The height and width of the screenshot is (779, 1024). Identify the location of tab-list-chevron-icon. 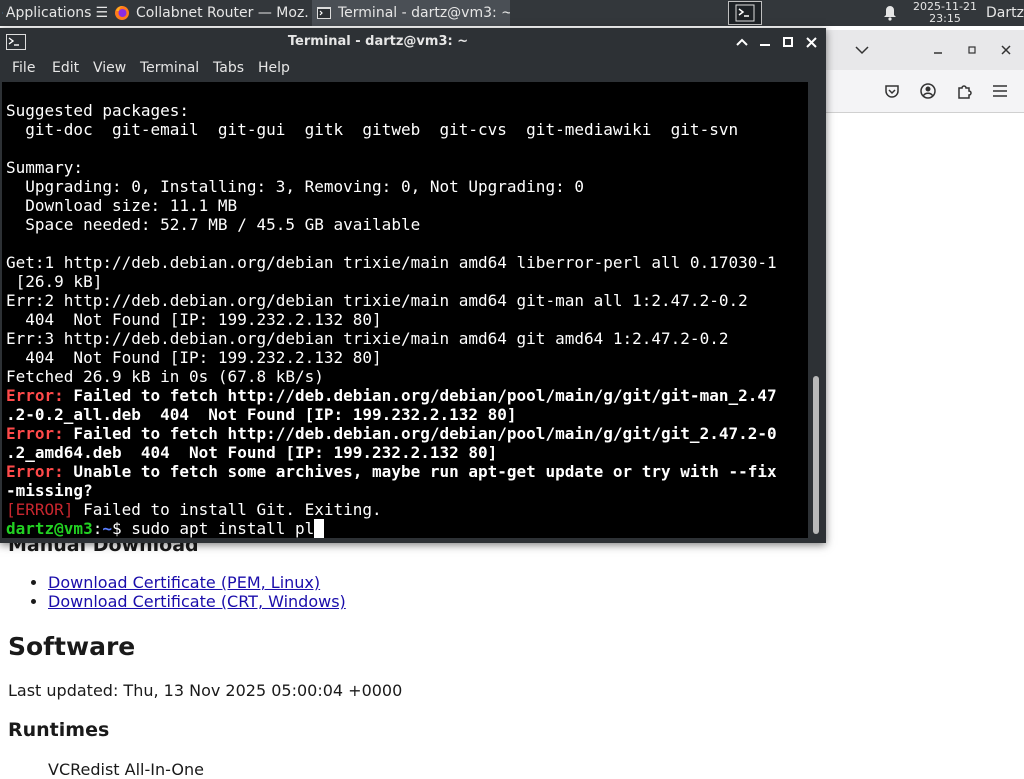
(862, 50).